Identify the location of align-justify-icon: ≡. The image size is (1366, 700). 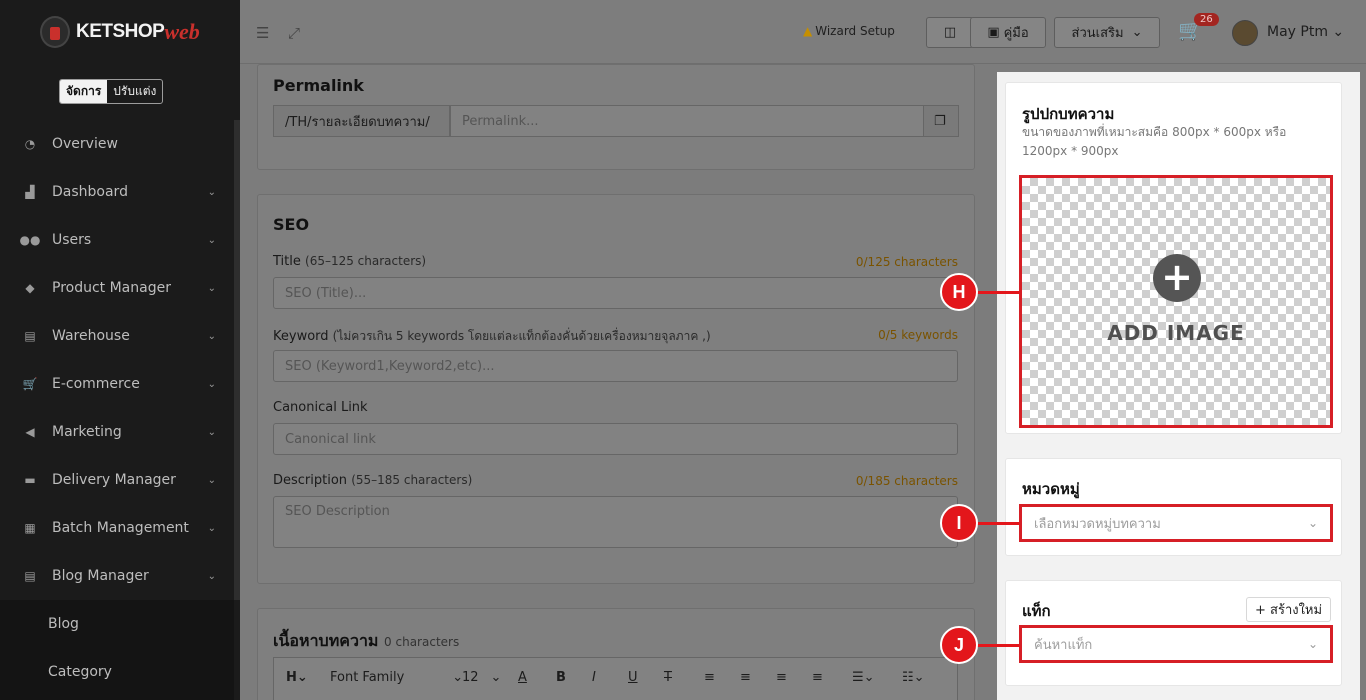
(817, 677).